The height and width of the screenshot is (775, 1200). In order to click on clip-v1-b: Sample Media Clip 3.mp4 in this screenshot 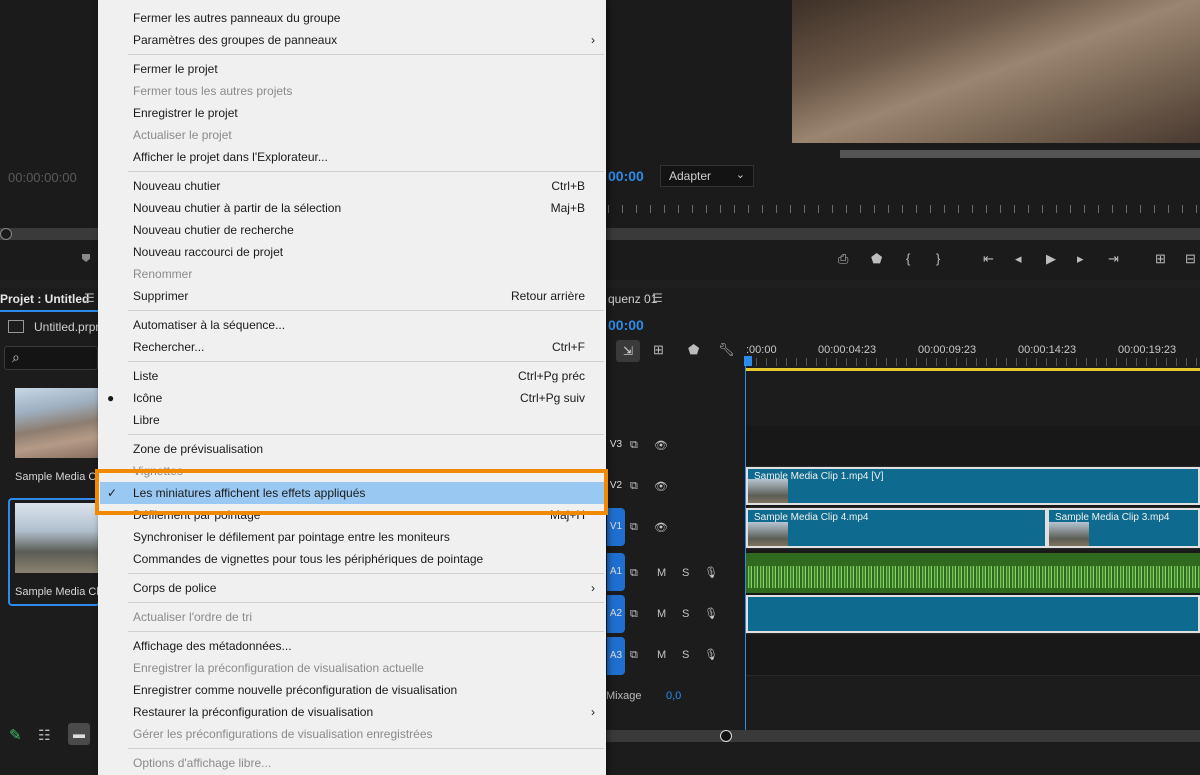, I will do `click(1123, 528)`.